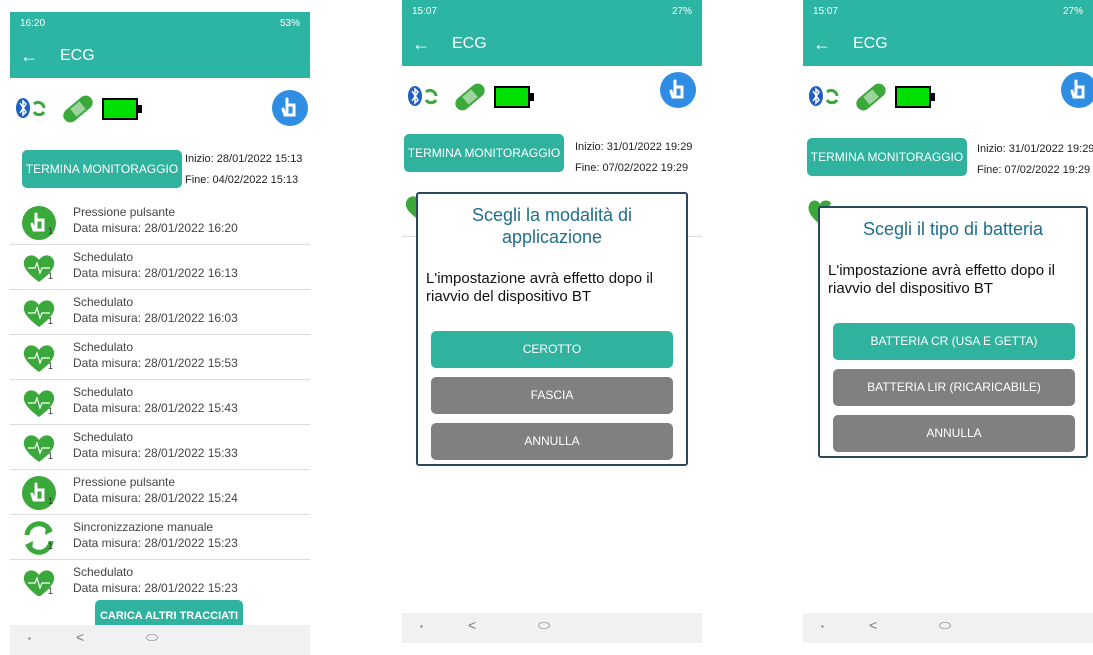  Describe the element at coordinates (242, 180) in the screenshot. I see `end-date: Fine: 04/02/2022 15:13` at that location.